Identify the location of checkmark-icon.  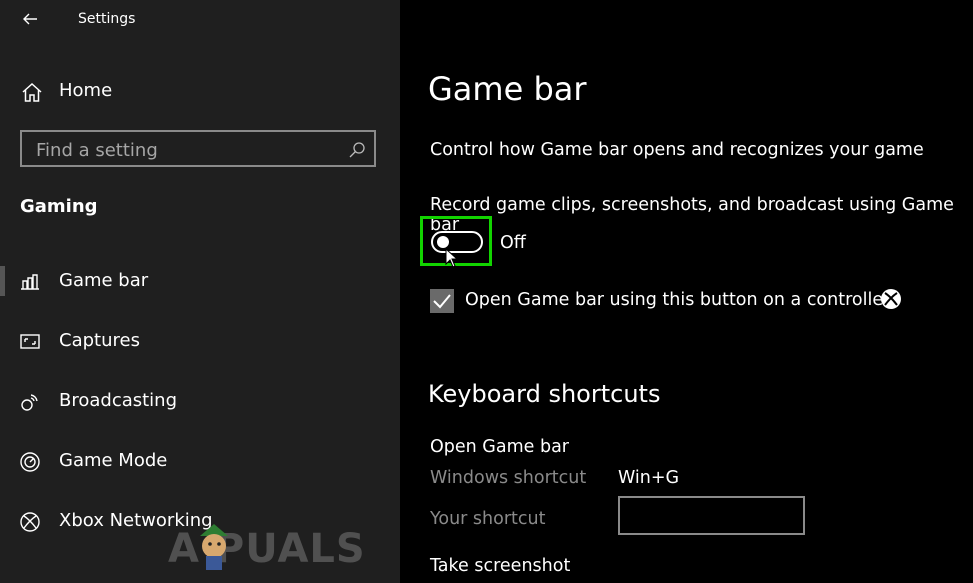
(442, 301).